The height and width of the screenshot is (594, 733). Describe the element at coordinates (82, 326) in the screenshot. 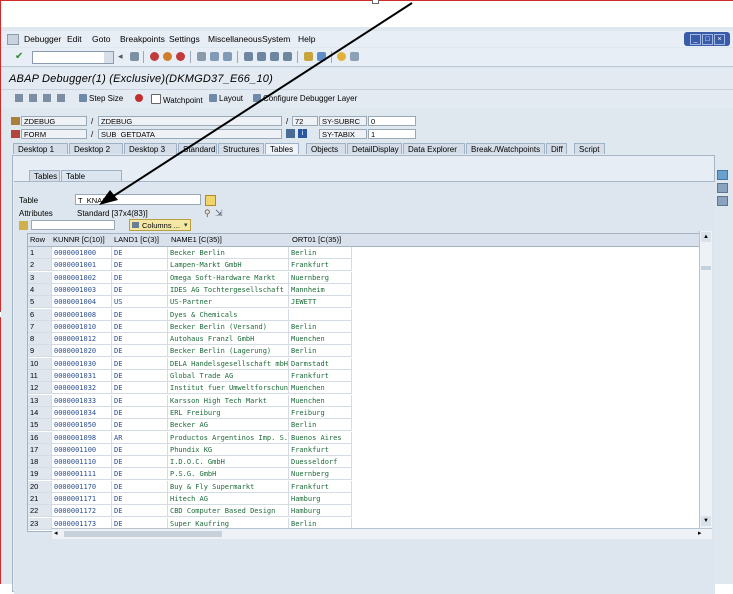

I see `cell-kunnr: 0000001010` at that location.